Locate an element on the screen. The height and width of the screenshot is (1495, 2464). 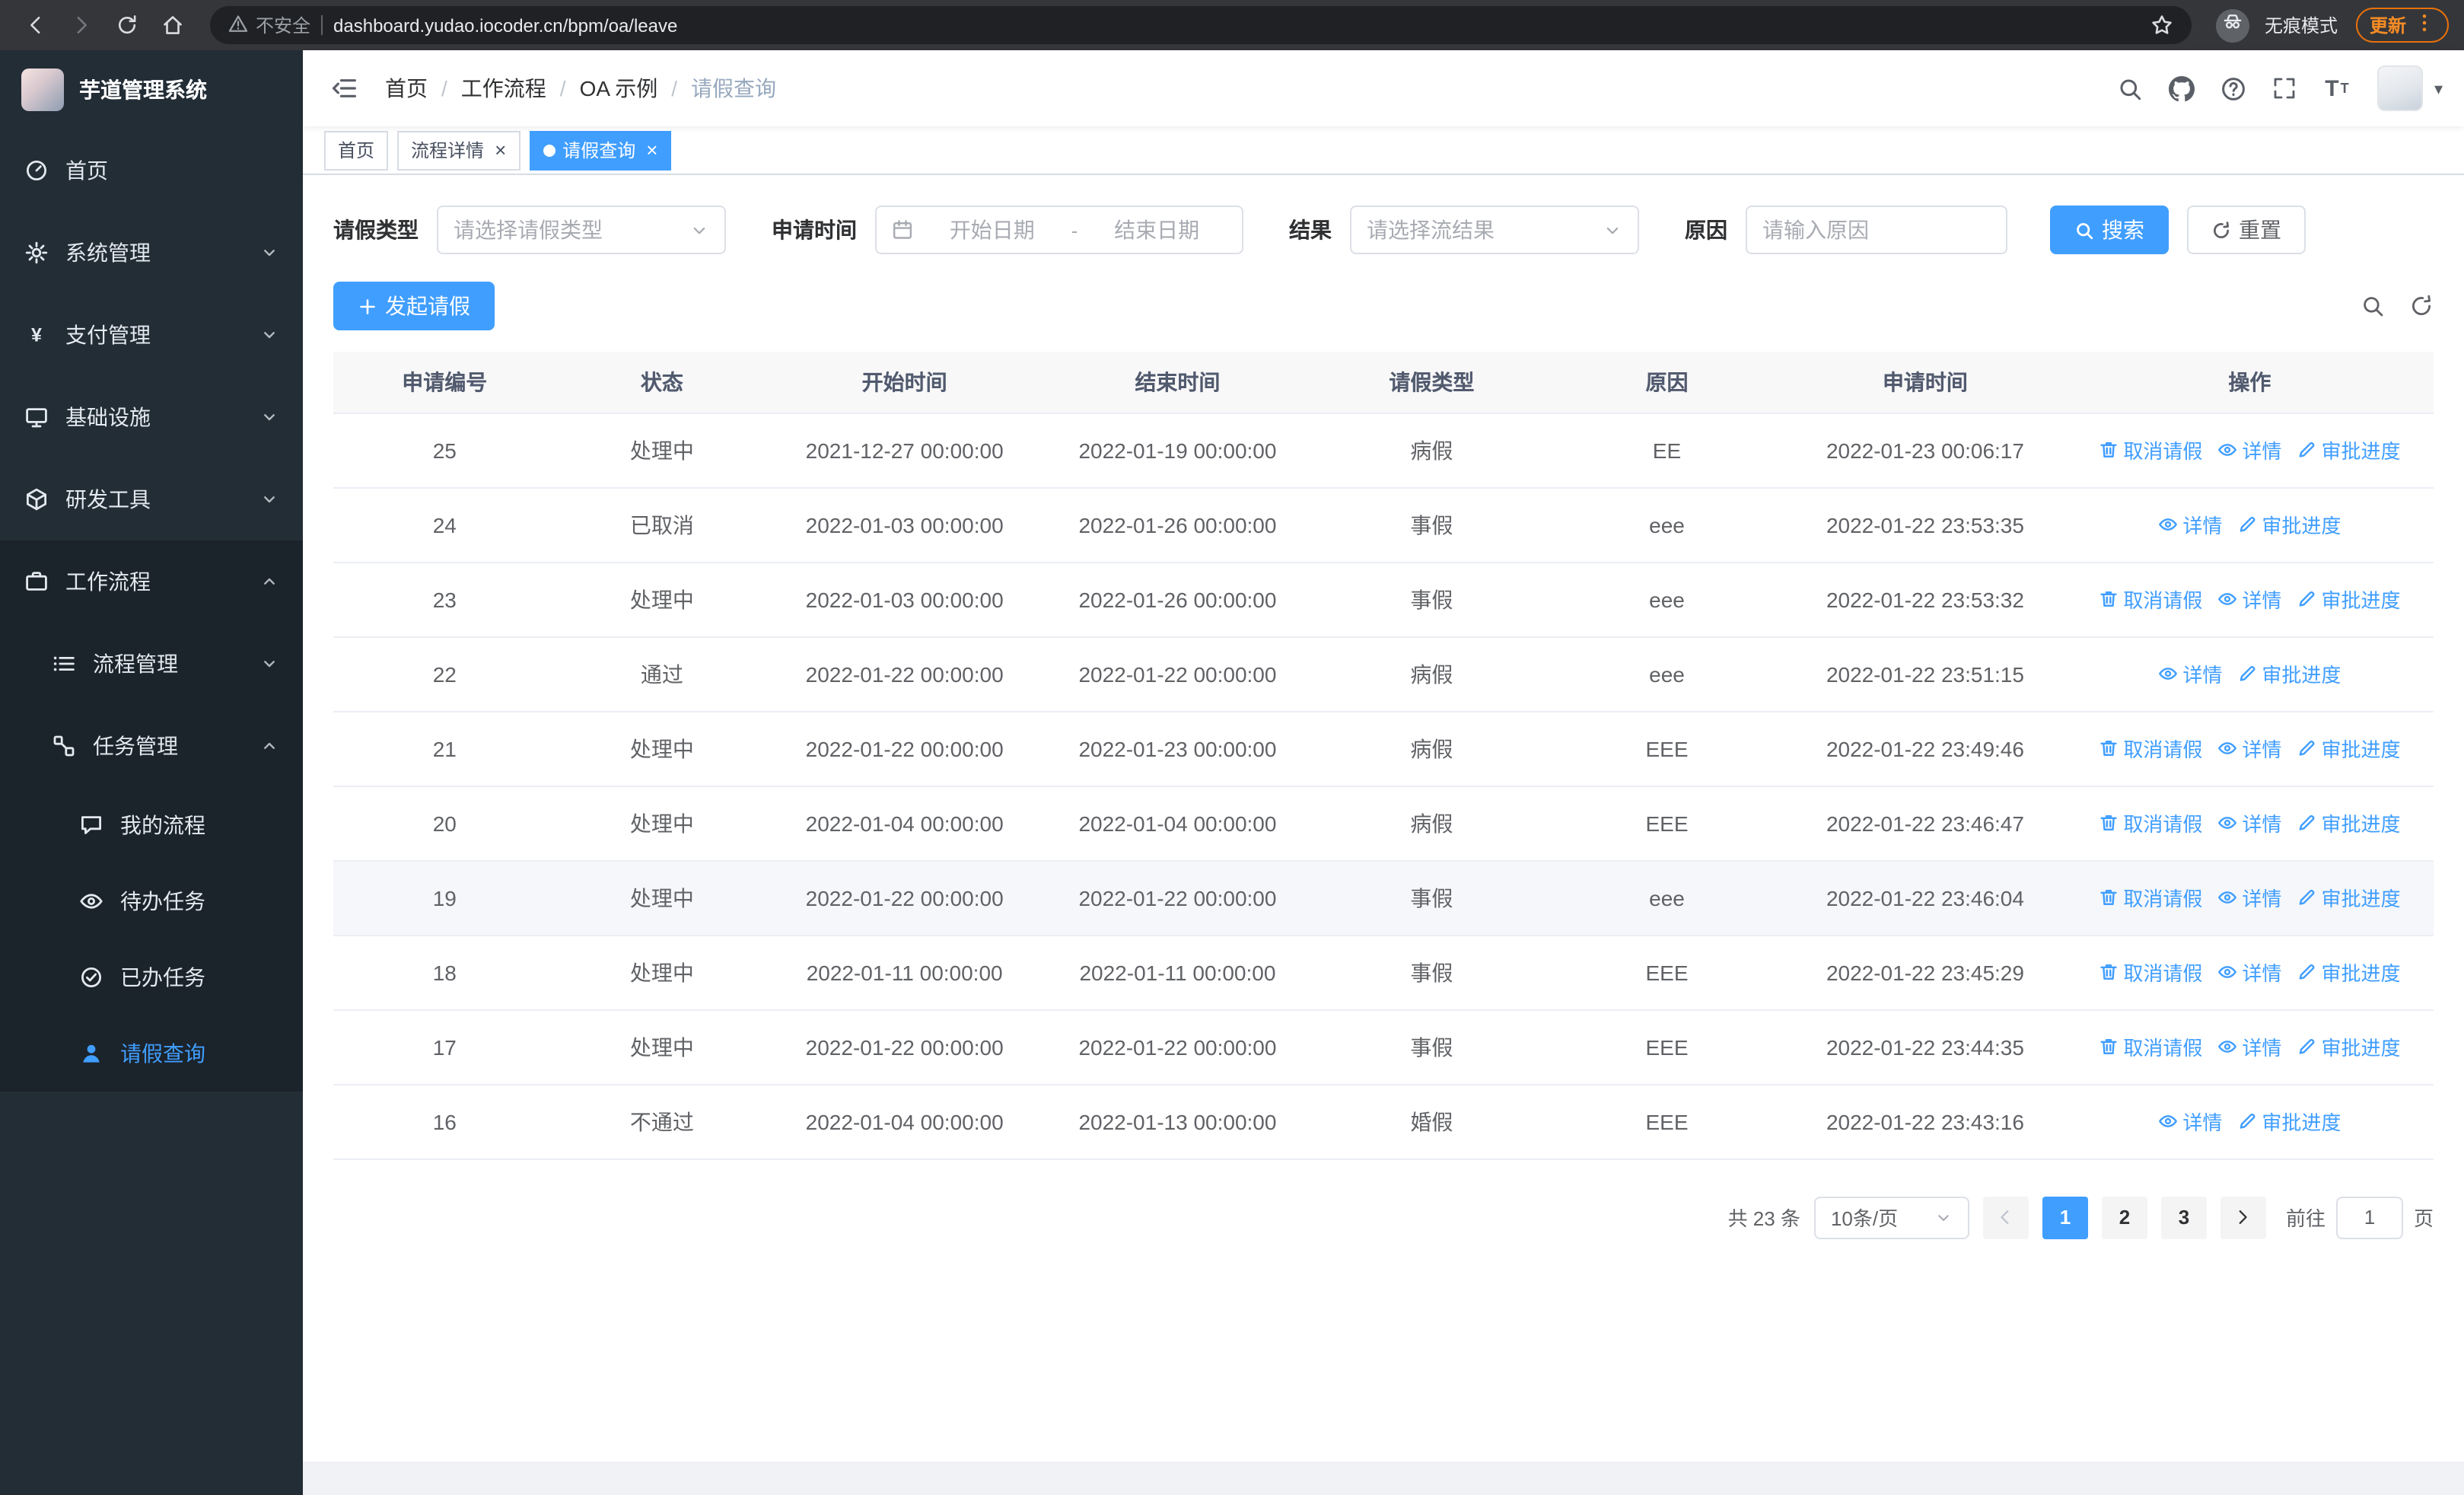
reason-field is located at coordinates (1876, 230).